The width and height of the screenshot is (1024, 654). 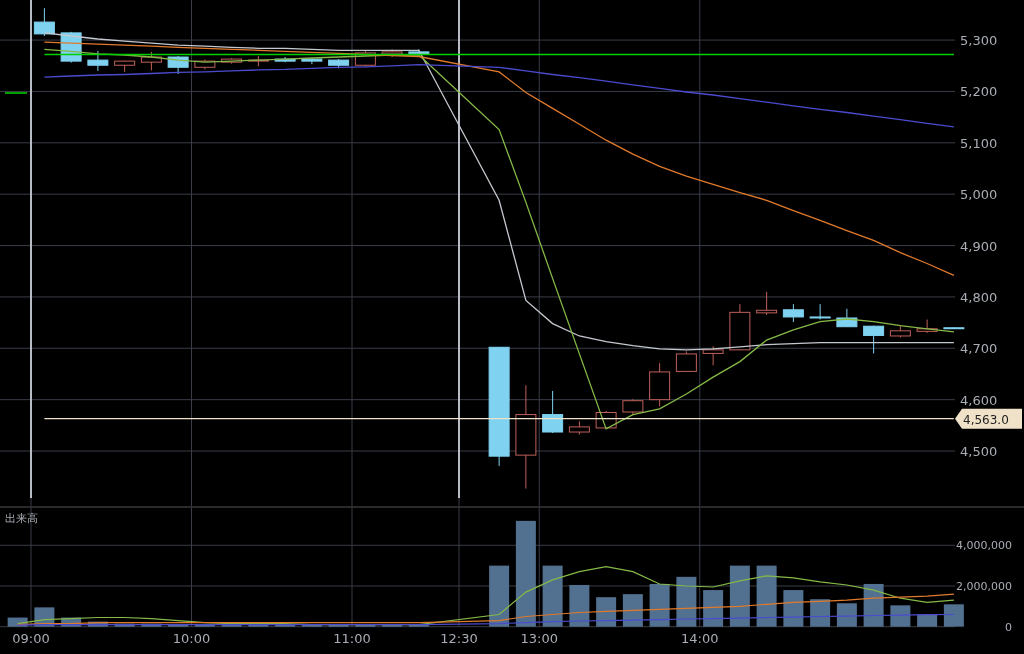 I want to click on axis-label: 10:00, so click(x=191, y=638).